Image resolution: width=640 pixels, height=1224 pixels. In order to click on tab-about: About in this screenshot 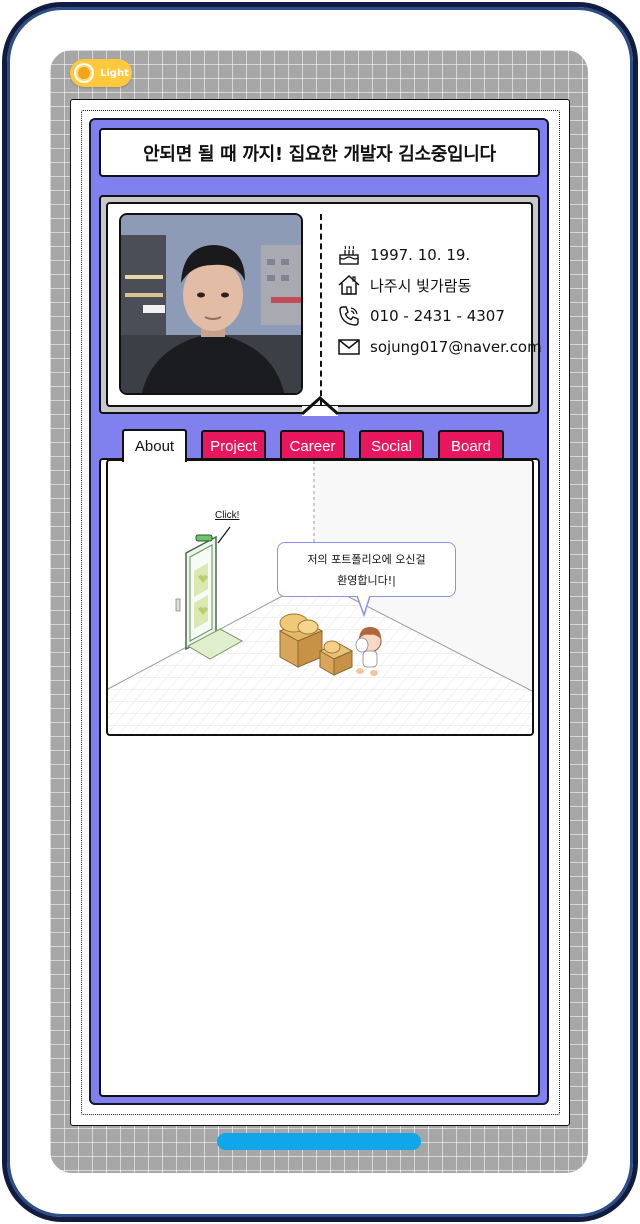, I will do `click(154, 445)`.